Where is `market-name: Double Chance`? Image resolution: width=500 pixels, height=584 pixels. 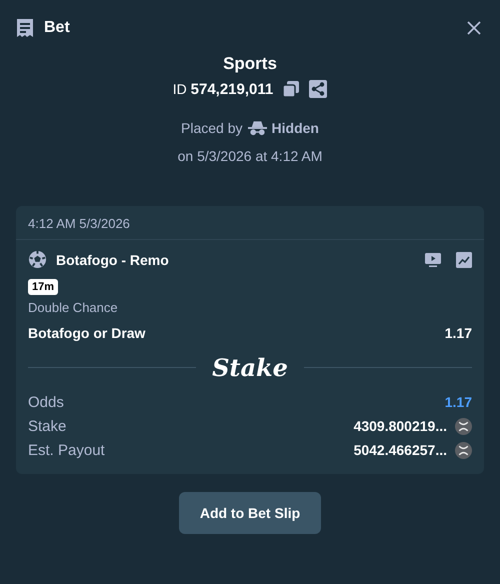 market-name: Double Chance is located at coordinates (73, 307).